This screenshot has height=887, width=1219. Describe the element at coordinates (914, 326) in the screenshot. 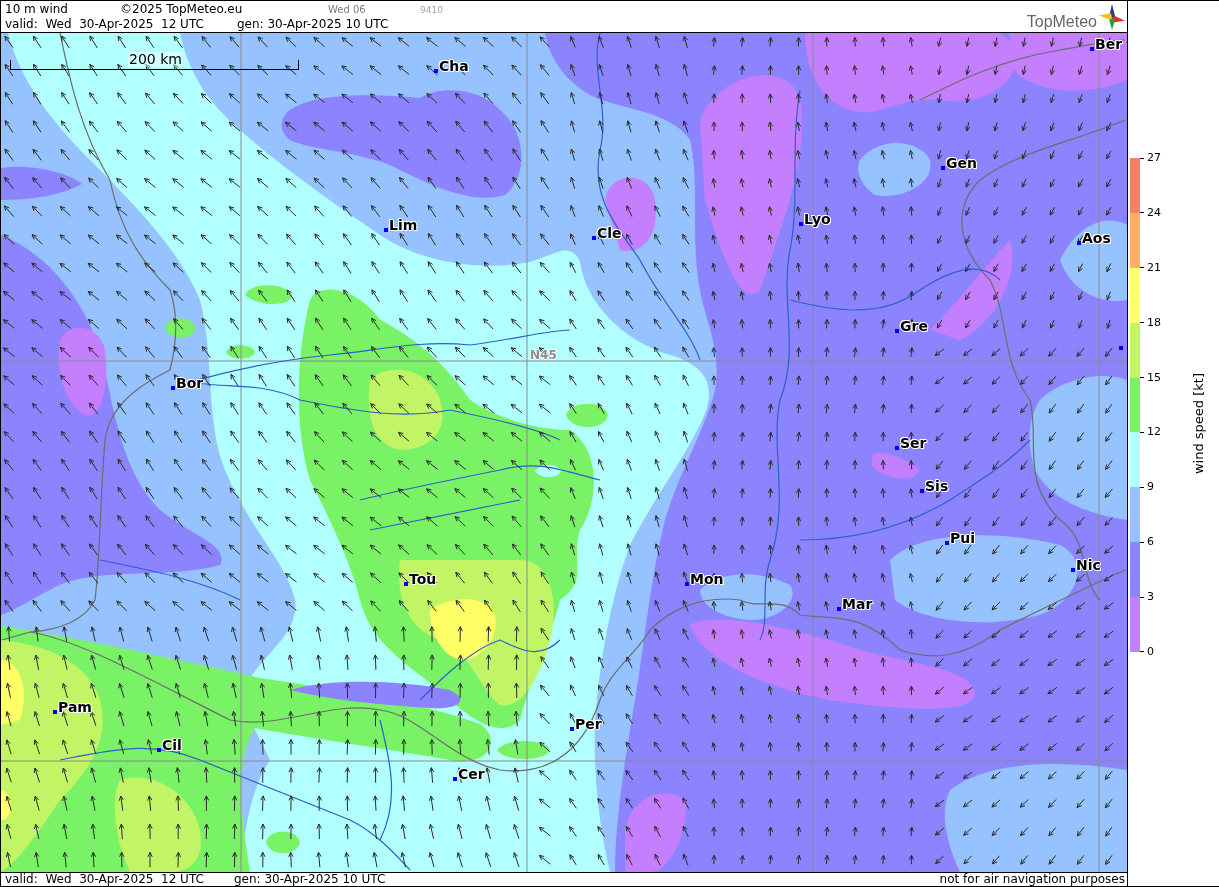

I see `city-label: Gre` at that location.